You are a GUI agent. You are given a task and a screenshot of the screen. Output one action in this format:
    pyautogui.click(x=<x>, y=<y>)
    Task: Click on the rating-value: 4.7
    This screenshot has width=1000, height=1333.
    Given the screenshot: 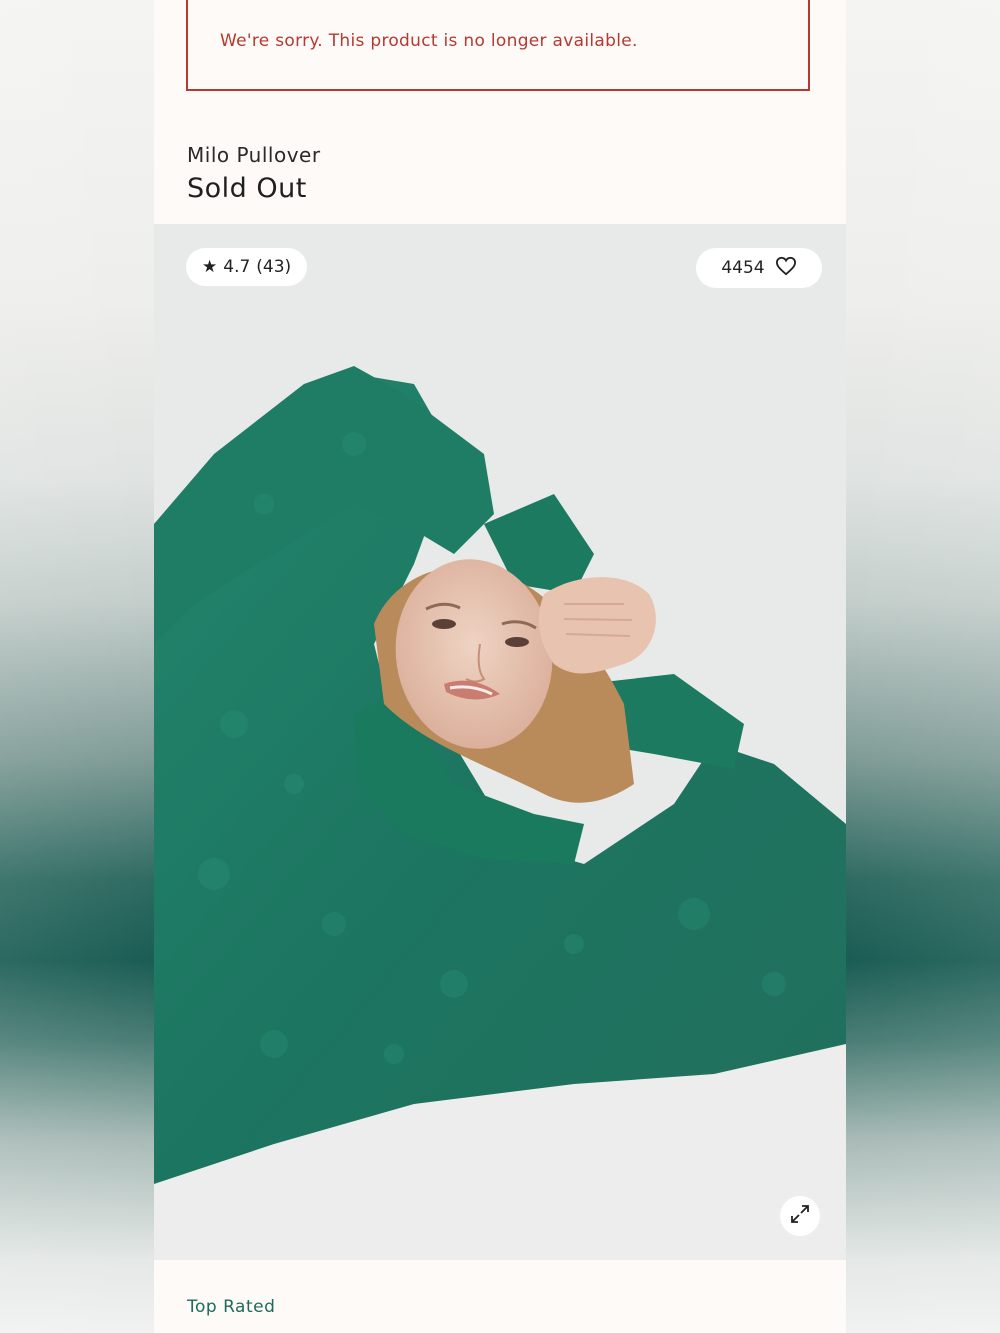 What is the action you would take?
    pyautogui.click(x=237, y=267)
    